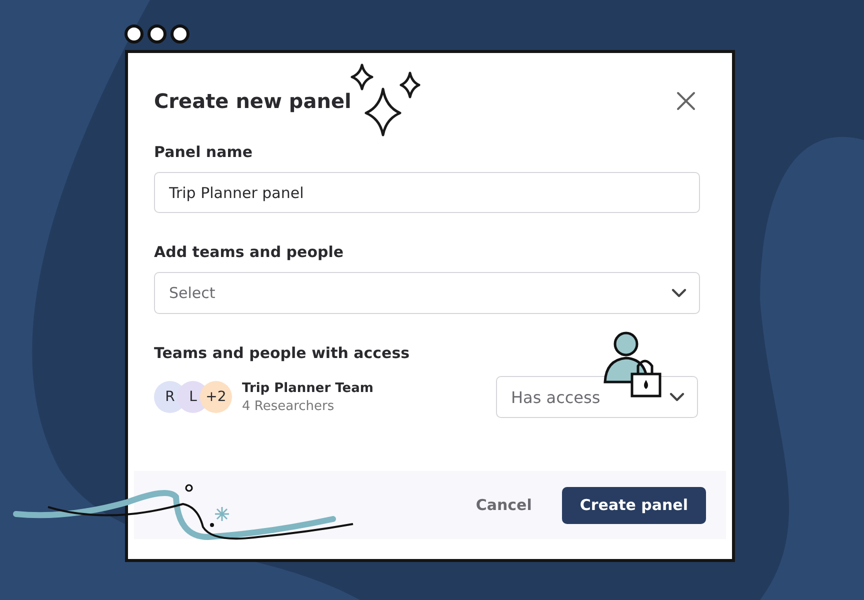 The height and width of the screenshot is (600, 864). I want to click on cancel-button: Cancel, so click(504, 505).